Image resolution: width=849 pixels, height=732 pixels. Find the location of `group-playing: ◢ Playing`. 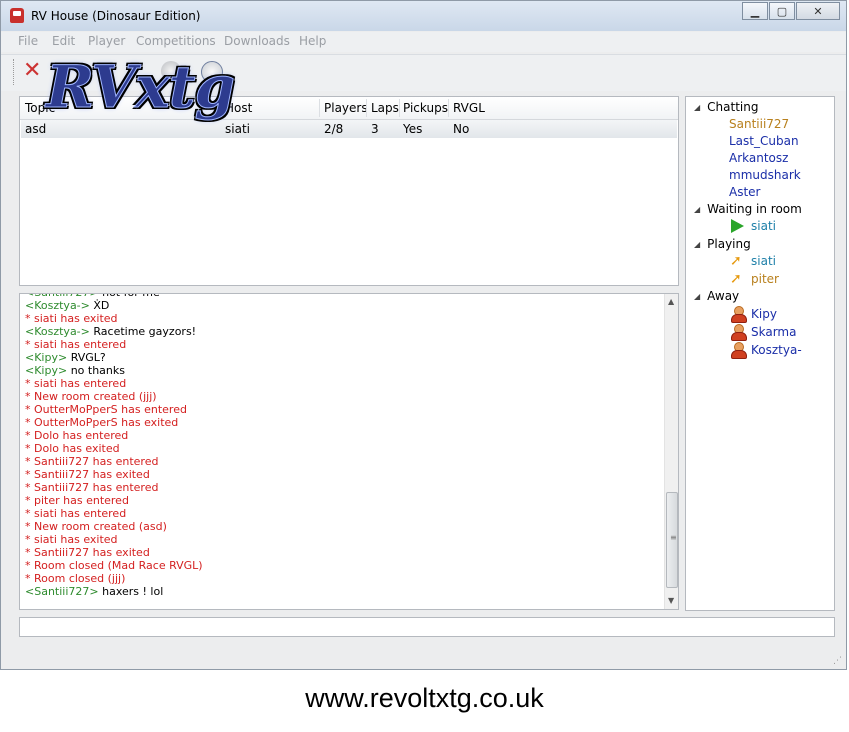

group-playing: ◢ Playing is located at coordinates (722, 244).